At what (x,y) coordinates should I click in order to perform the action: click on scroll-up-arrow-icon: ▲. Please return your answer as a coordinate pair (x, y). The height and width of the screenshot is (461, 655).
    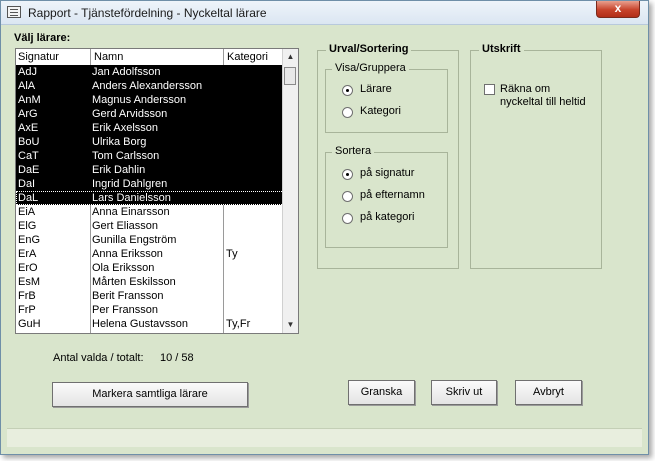
    Looking at the image, I should click on (290, 57).